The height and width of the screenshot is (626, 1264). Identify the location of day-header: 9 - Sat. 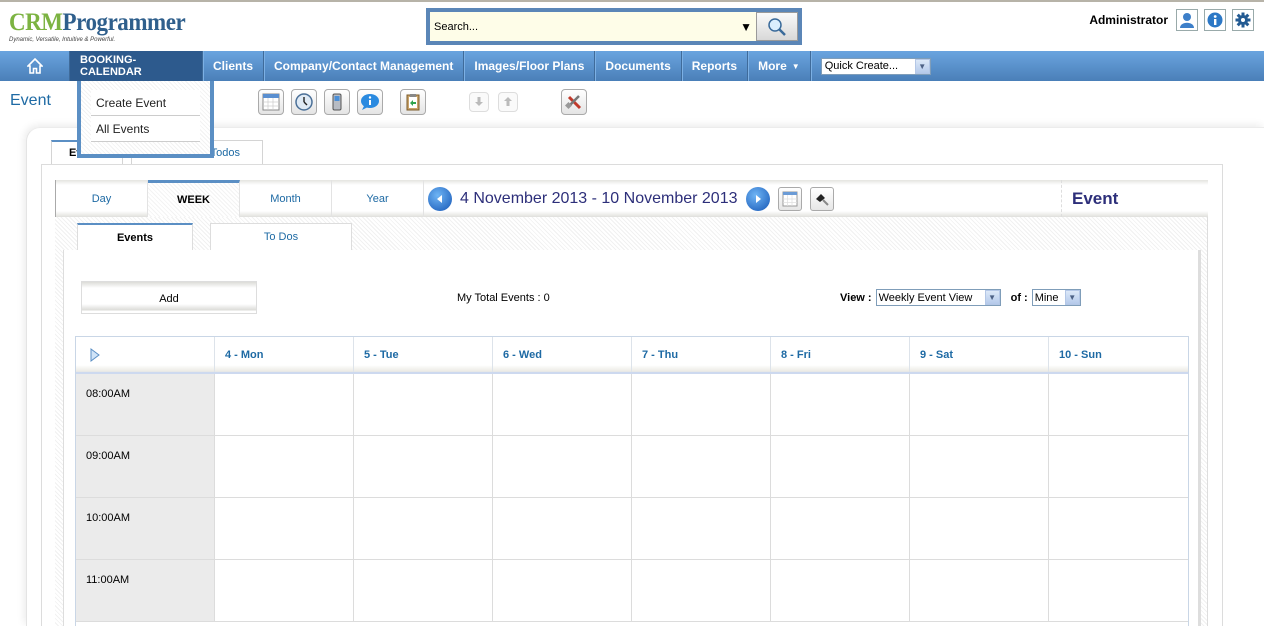
(979, 354).